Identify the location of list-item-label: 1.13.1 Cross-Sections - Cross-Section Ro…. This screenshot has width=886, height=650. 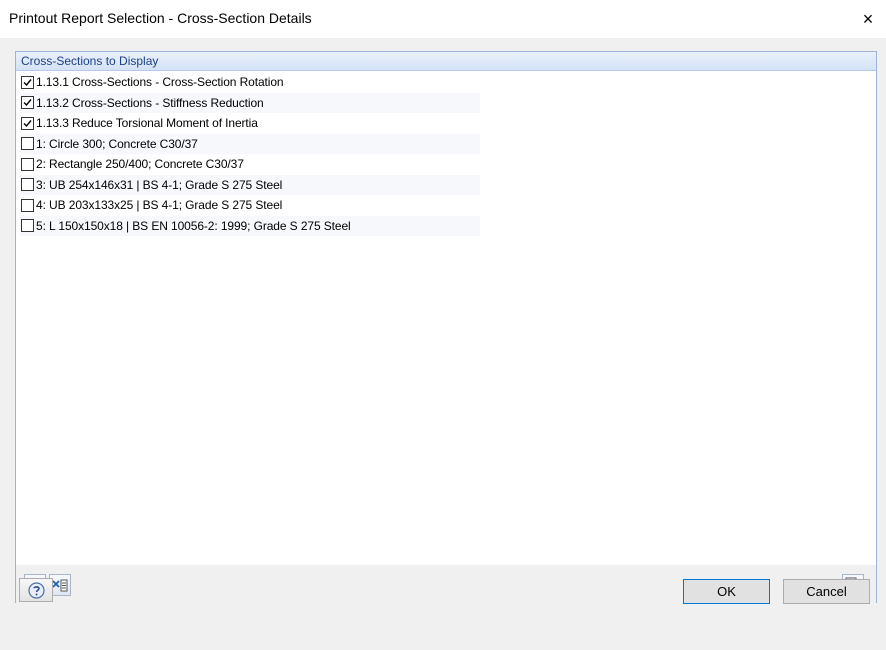
(160, 82).